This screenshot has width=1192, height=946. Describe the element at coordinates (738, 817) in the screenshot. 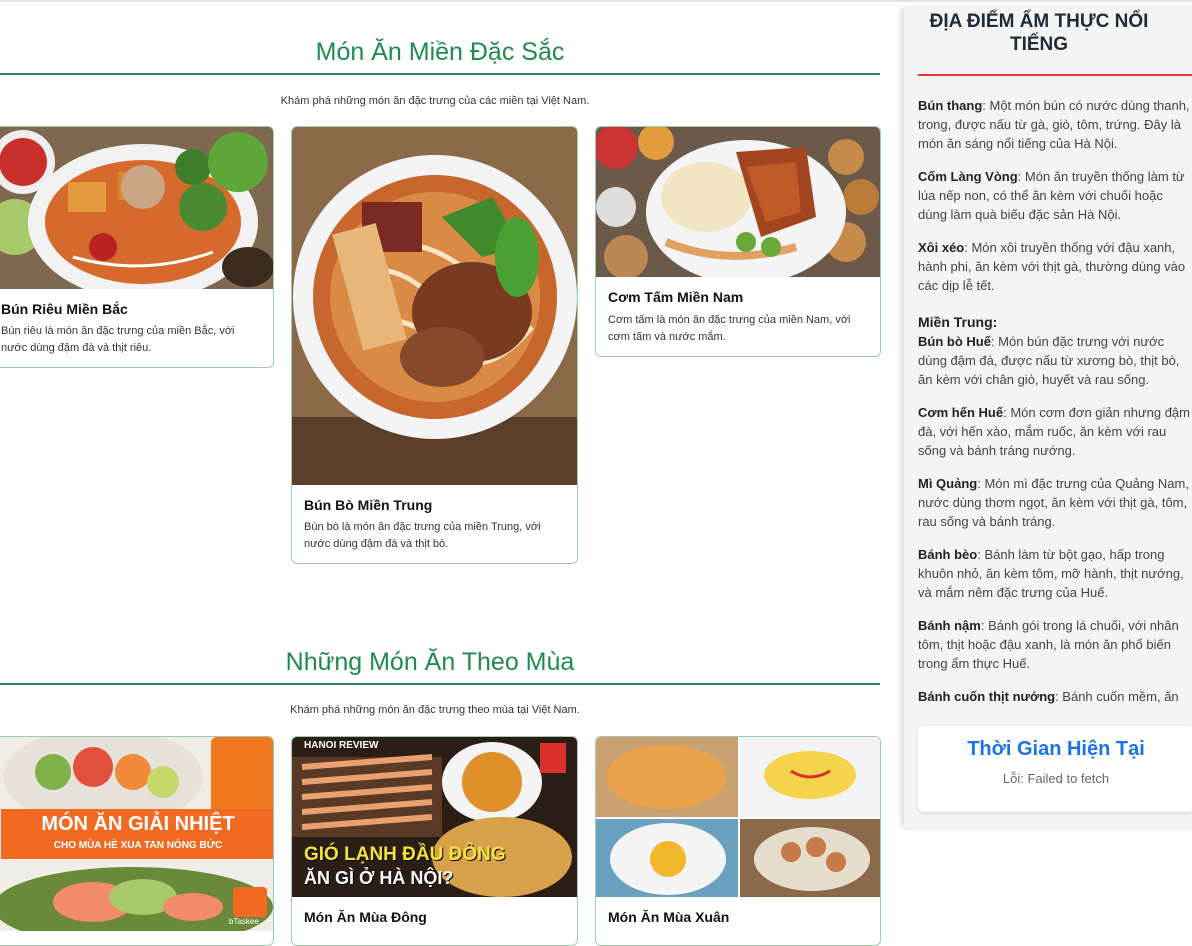

I see `spring-food-image` at that location.